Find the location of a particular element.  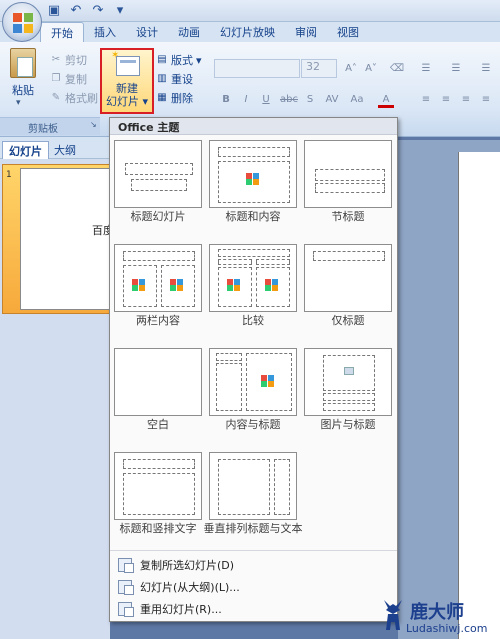

outline-slide-icon is located at coordinates (126, 587).